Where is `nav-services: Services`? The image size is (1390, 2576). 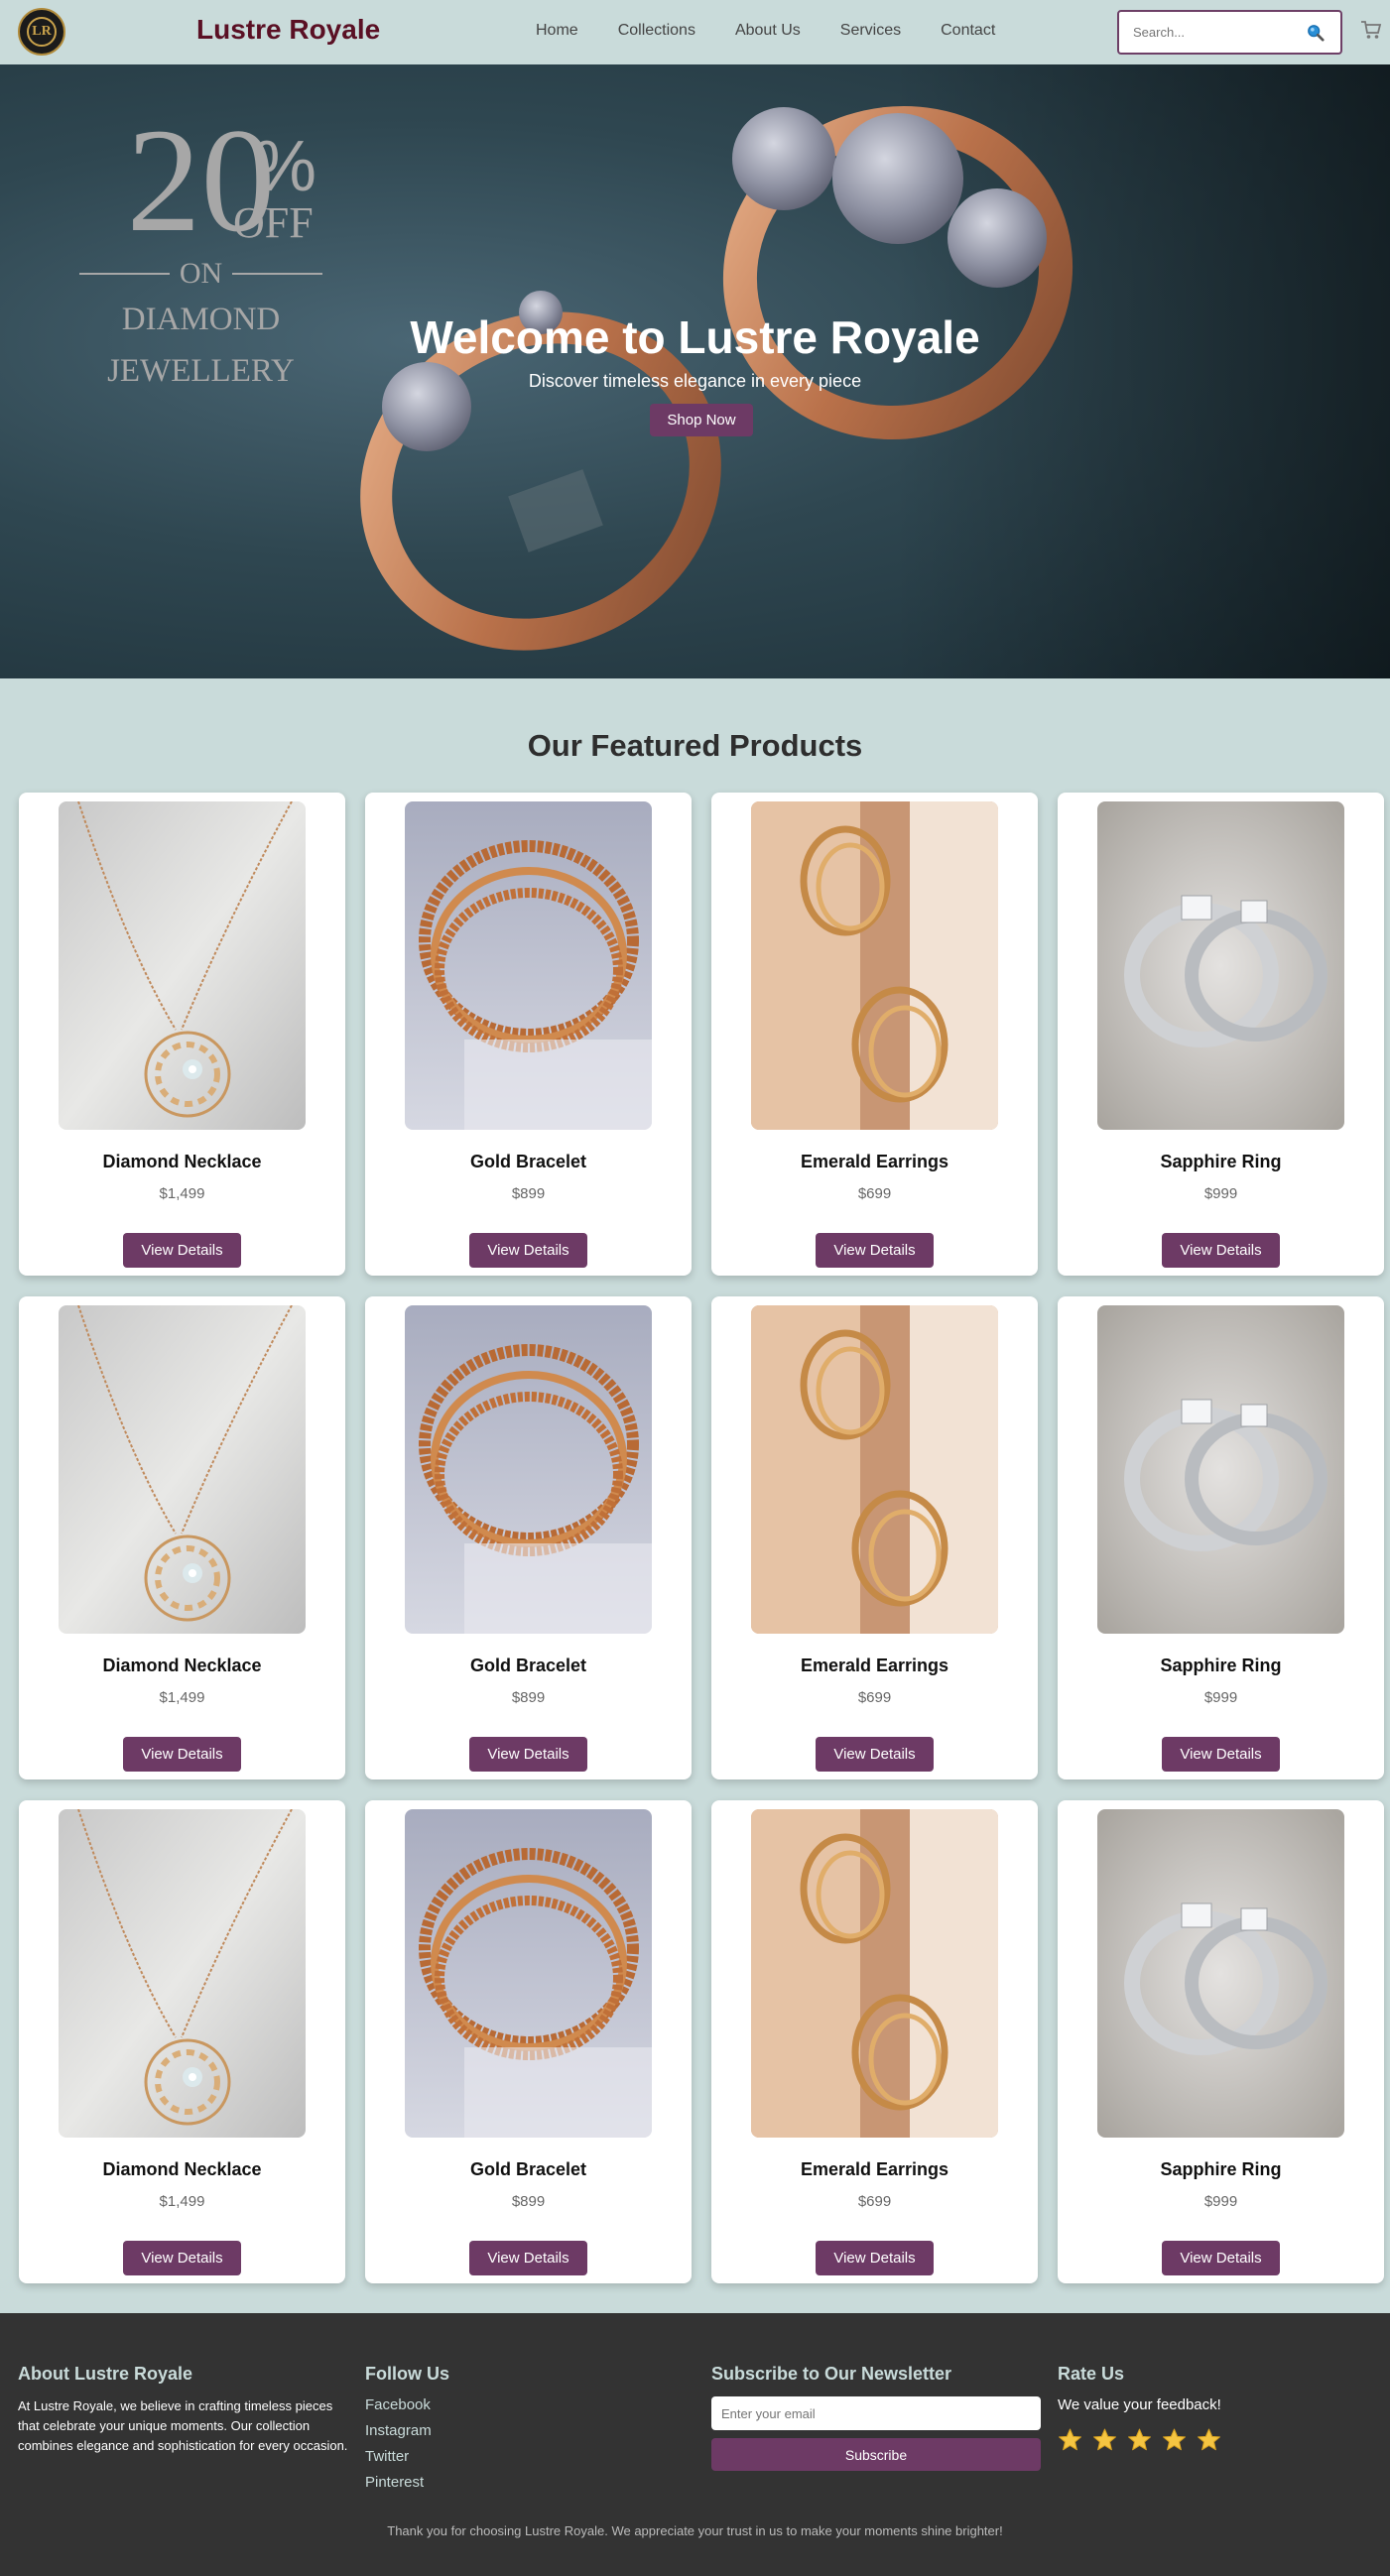
nav-services: Services is located at coordinates (870, 31).